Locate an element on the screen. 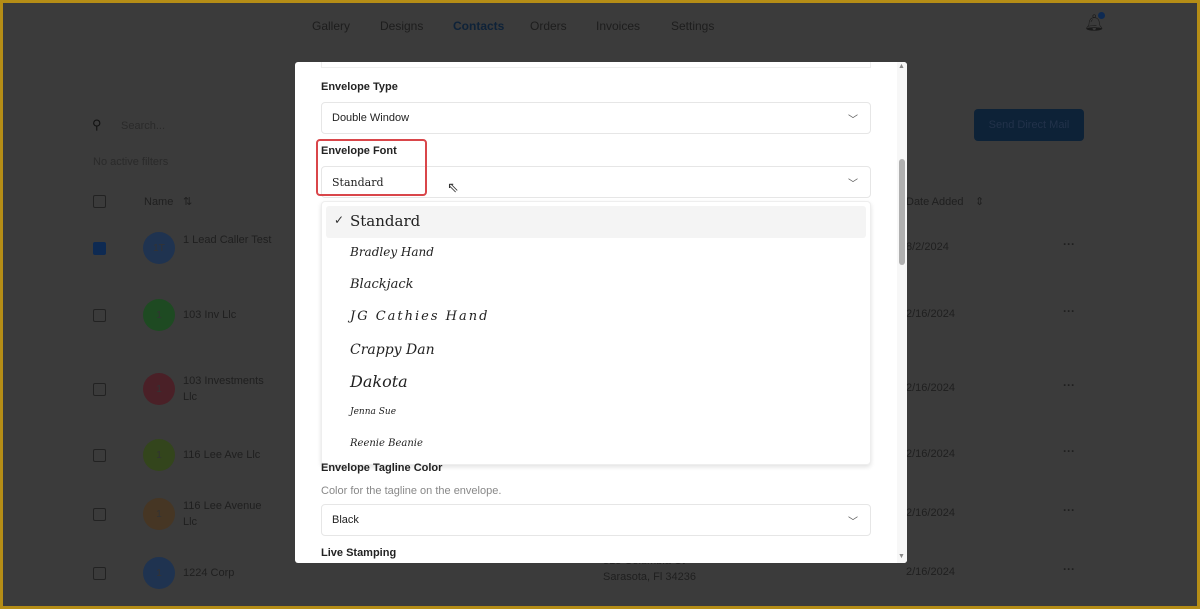 This screenshot has height=609, width=1200. option-jg-cathies-hand: JG Cathies Hand is located at coordinates (419, 316).